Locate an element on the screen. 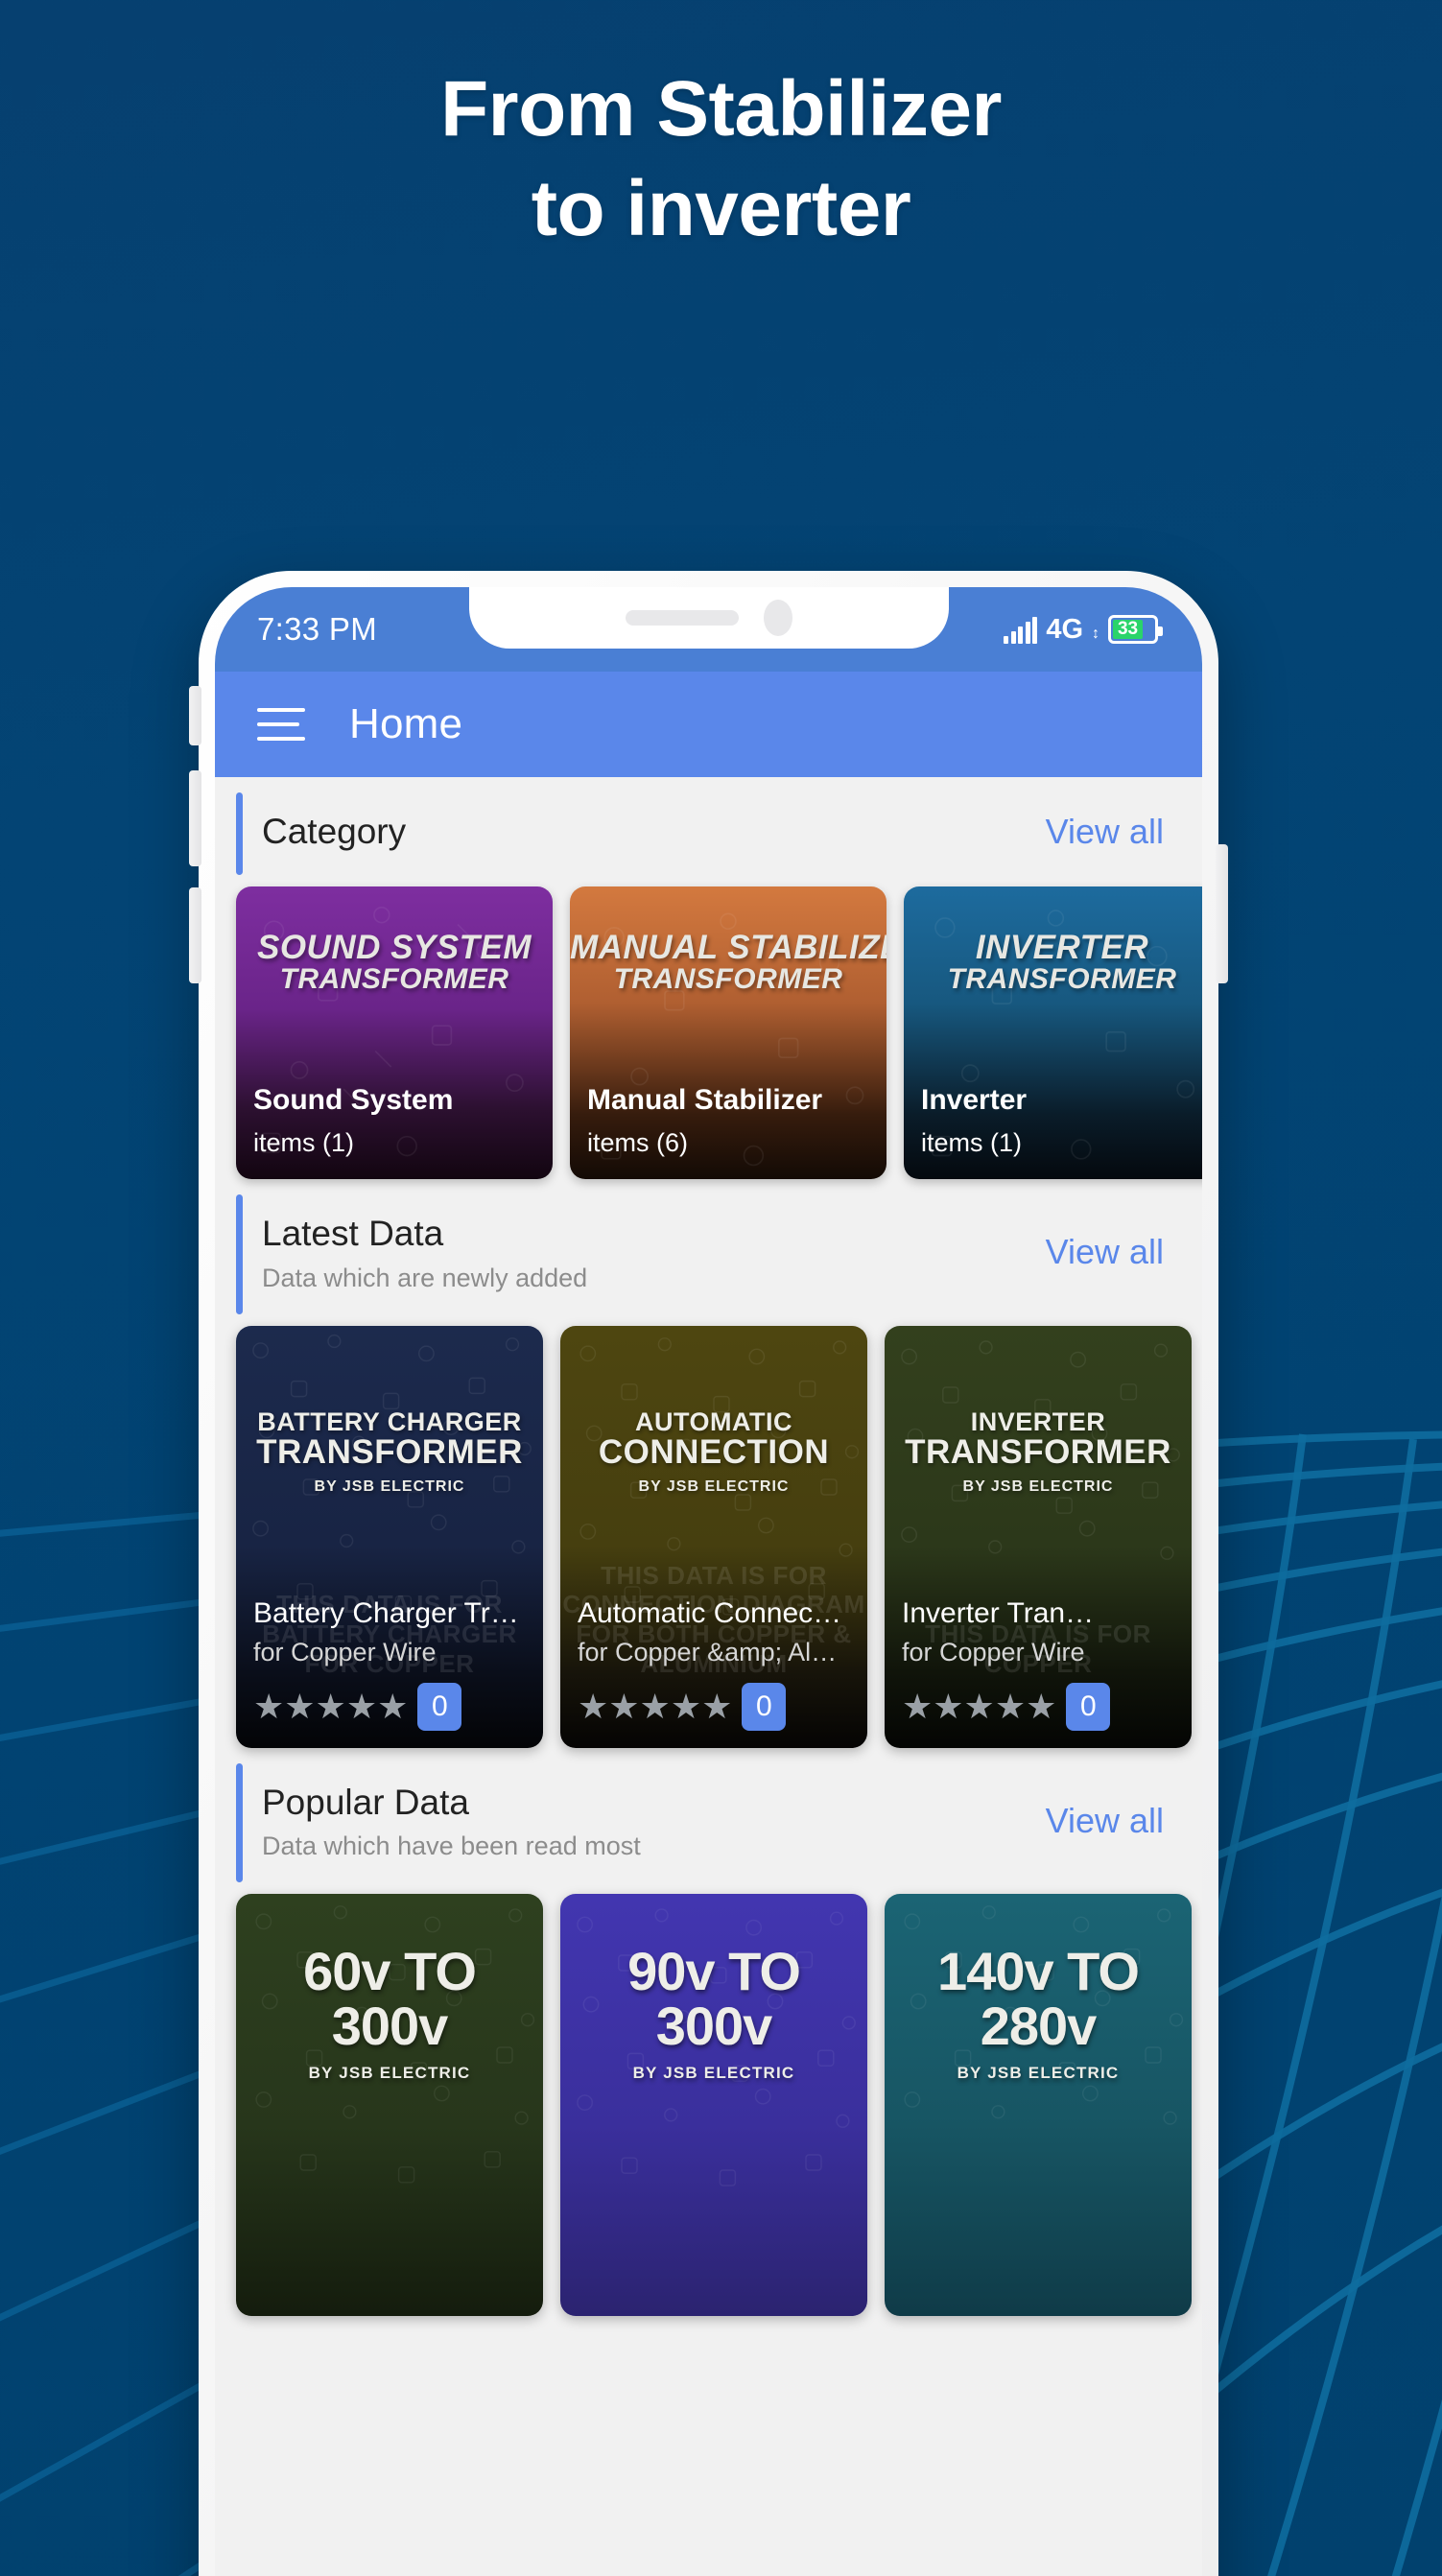 This screenshot has width=1442, height=2576. data-banner-line-1: BATTERY CHARGER is located at coordinates (389, 1421).